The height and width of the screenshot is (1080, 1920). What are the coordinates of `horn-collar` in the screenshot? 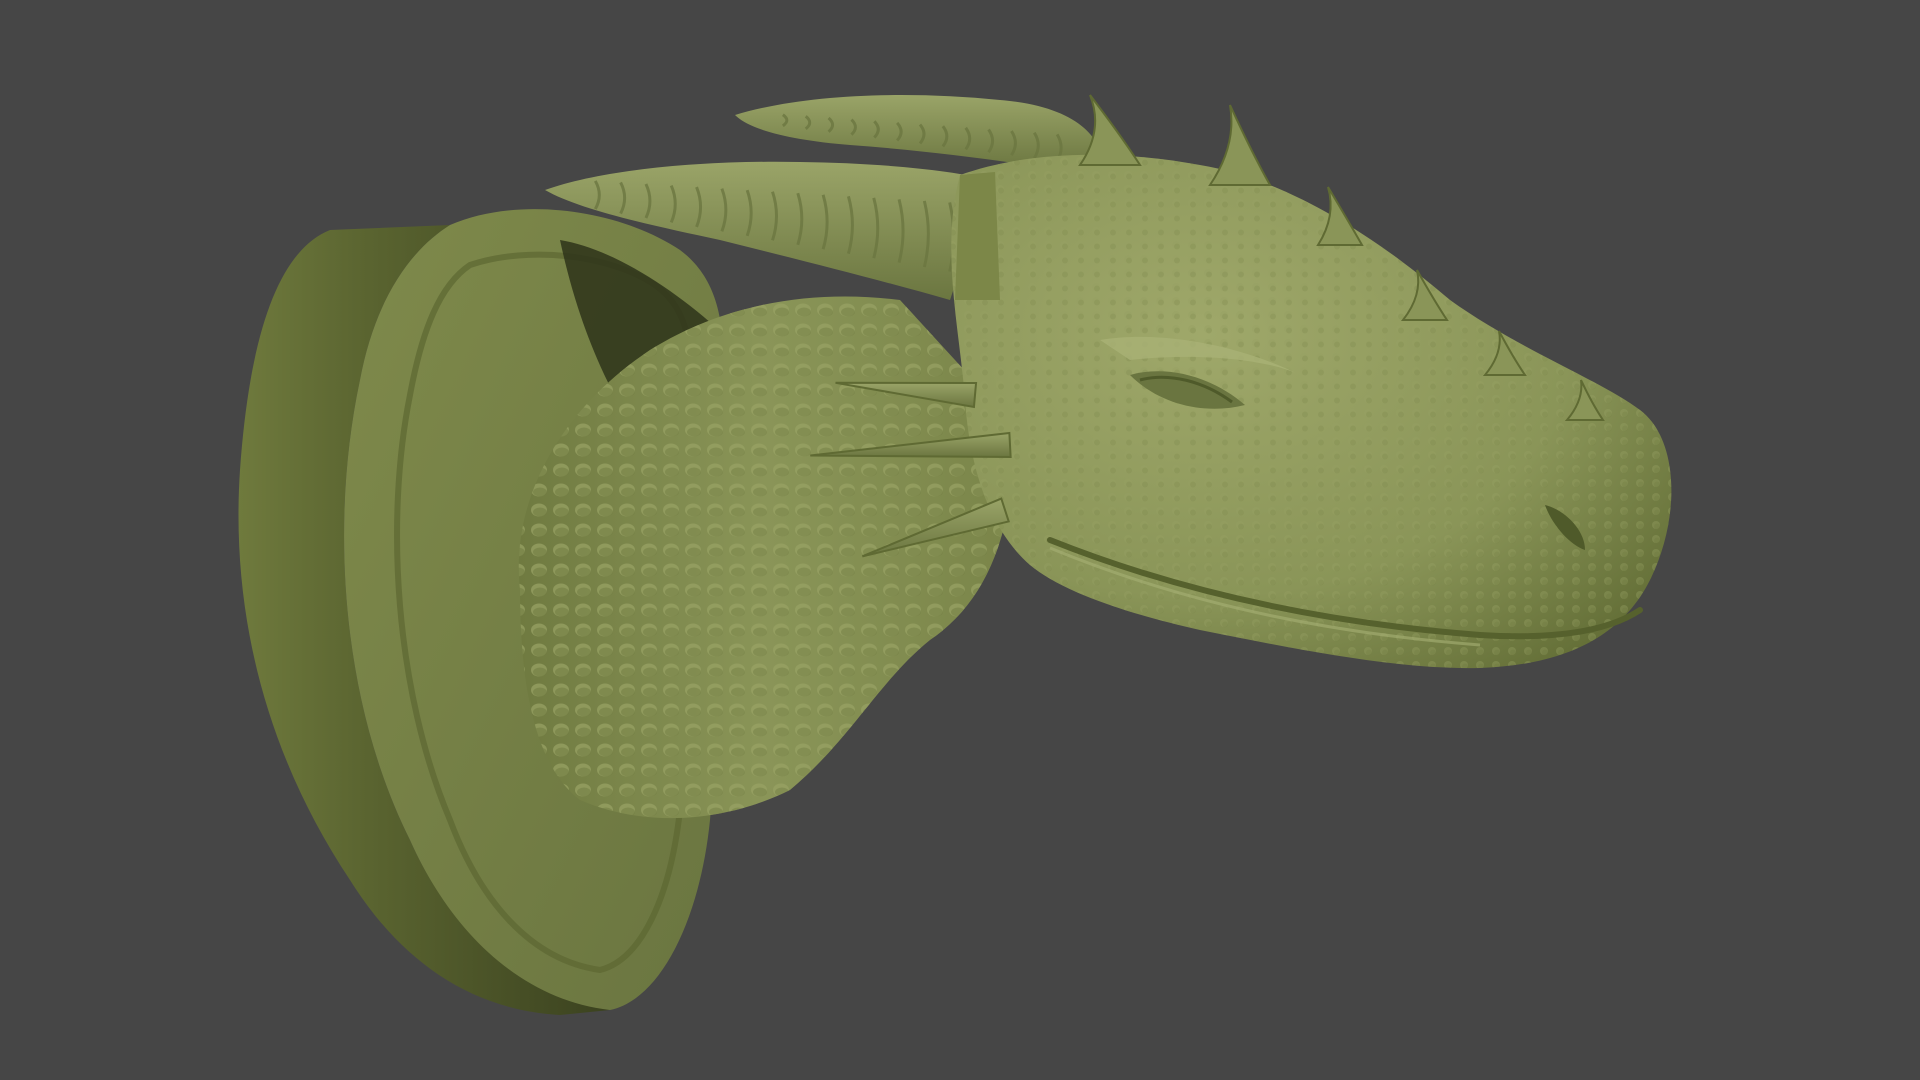 It's located at (977, 236).